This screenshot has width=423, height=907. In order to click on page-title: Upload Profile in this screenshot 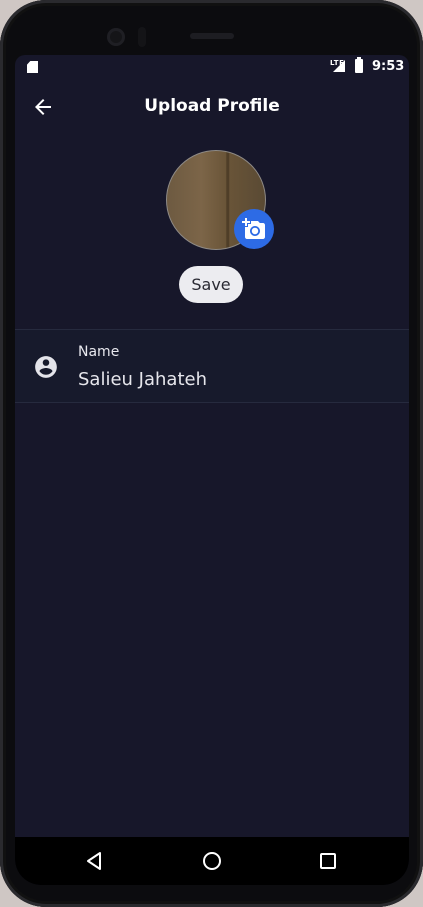, I will do `click(212, 106)`.